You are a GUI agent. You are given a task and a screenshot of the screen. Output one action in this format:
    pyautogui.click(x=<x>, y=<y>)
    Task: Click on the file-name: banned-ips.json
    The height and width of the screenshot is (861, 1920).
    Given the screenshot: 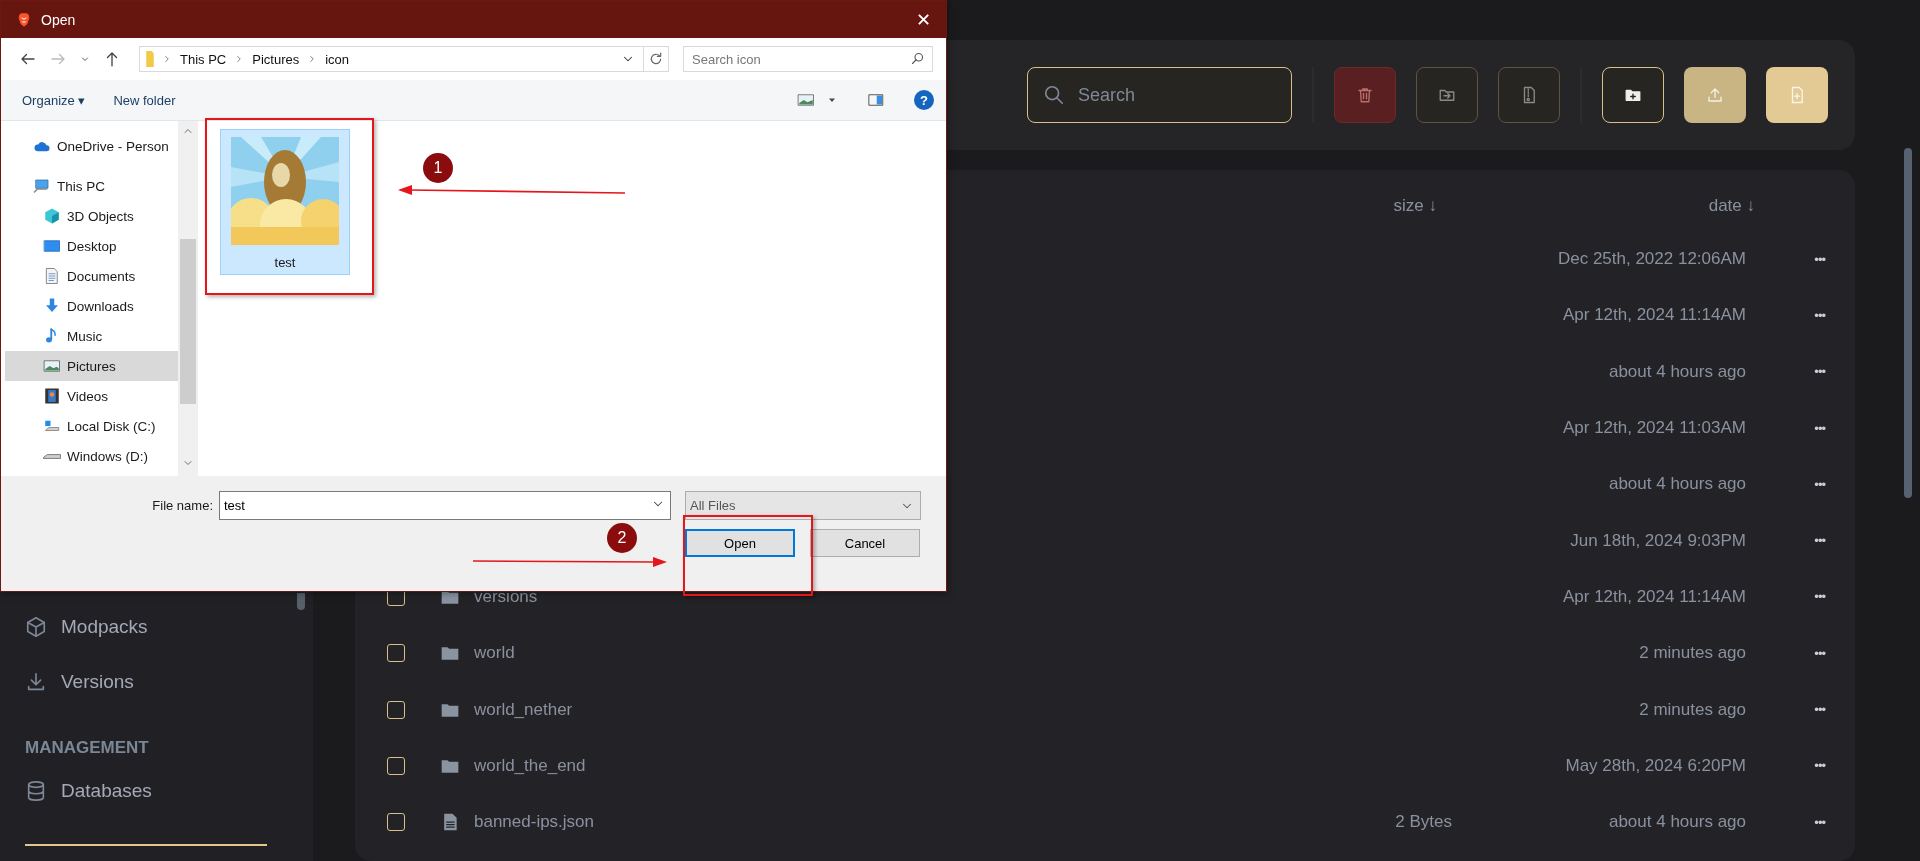 What is the action you would take?
    pyautogui.click(x=884, y=822)
    